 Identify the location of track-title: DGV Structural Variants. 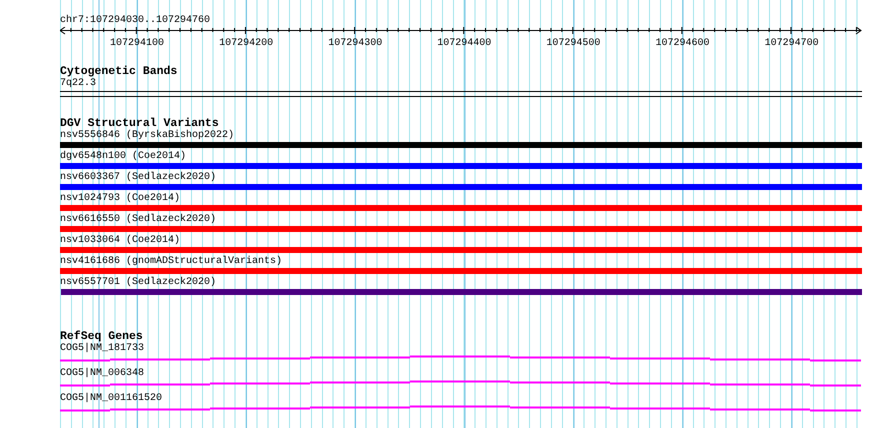
(139, 124).